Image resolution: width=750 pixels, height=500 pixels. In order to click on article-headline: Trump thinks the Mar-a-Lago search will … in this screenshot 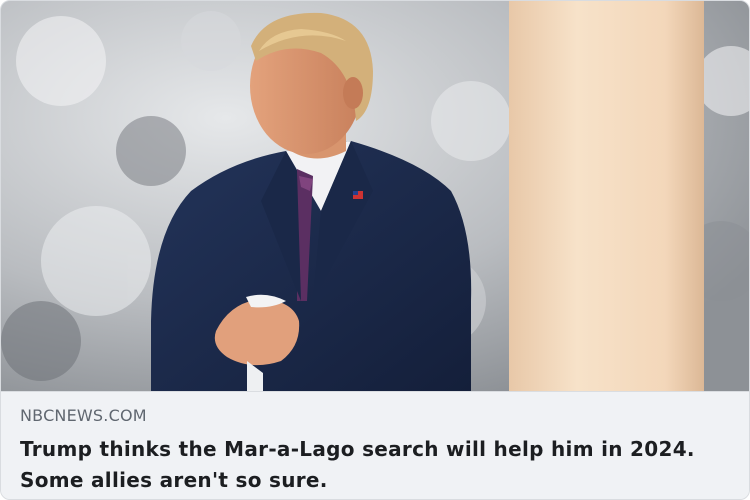, I will do `click(375, 465)`.